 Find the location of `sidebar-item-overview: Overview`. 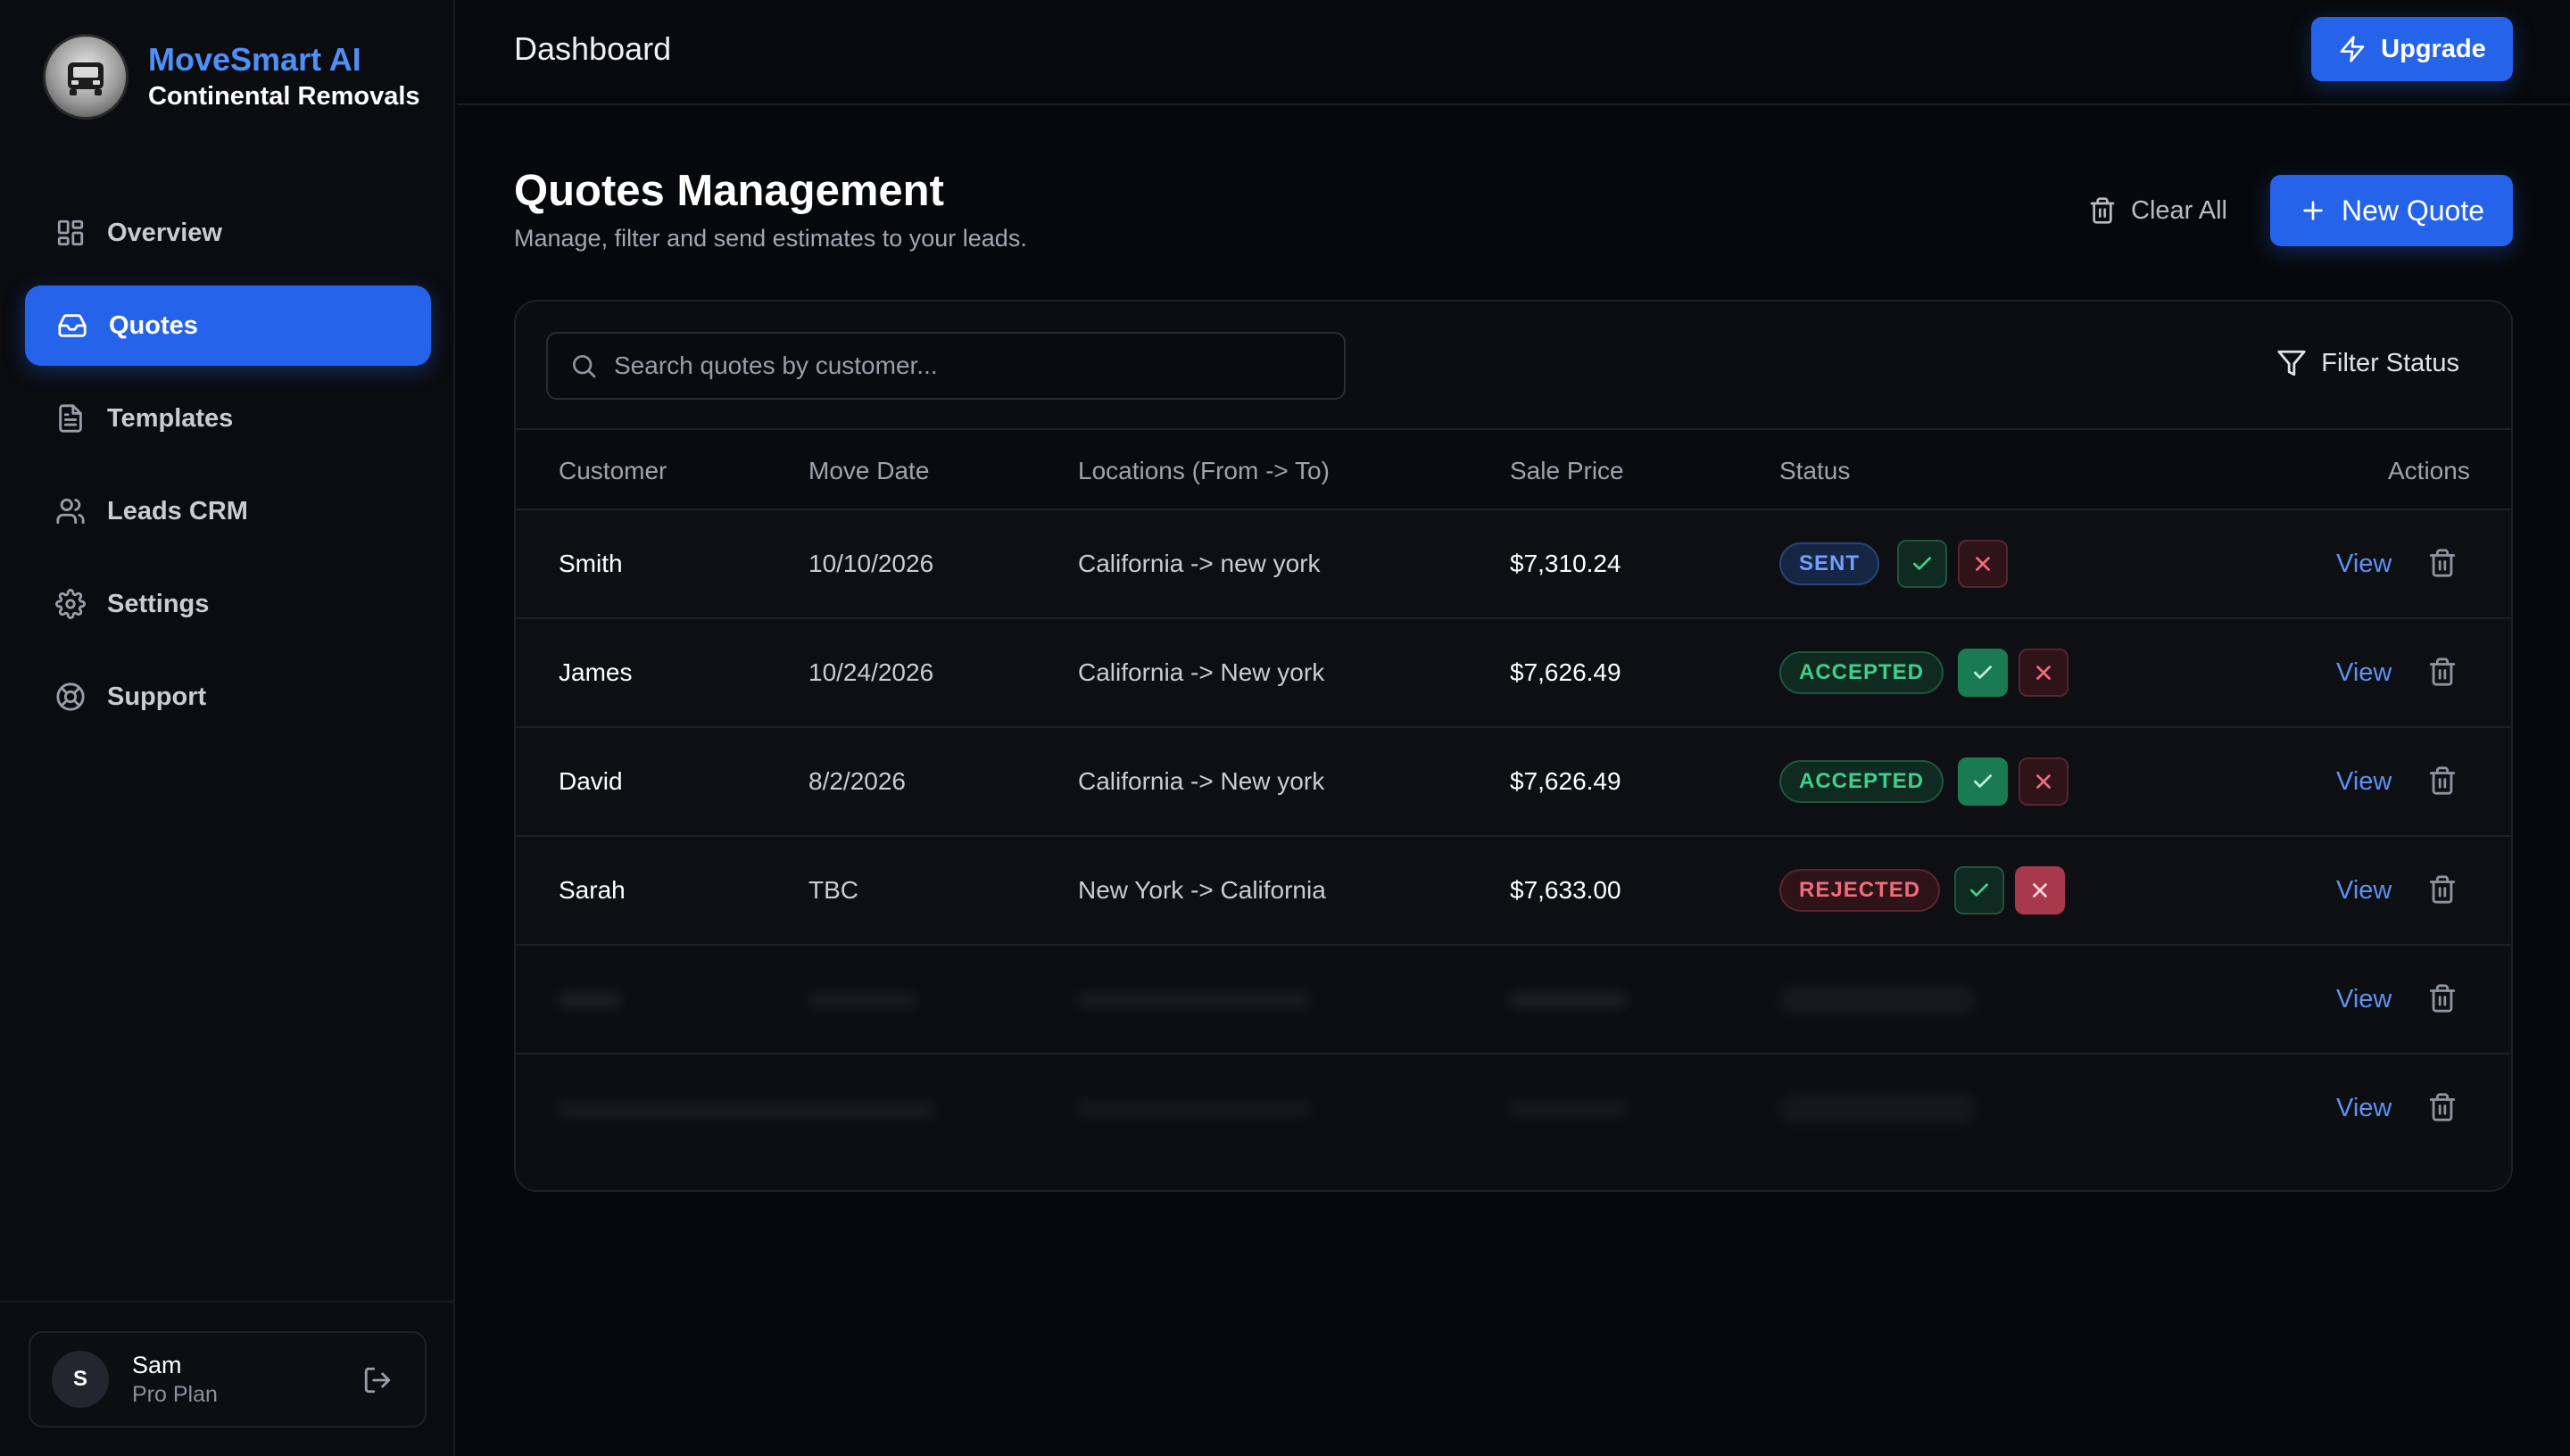

sidebar-item-overview: Overview is located at coordinates (228, 233).